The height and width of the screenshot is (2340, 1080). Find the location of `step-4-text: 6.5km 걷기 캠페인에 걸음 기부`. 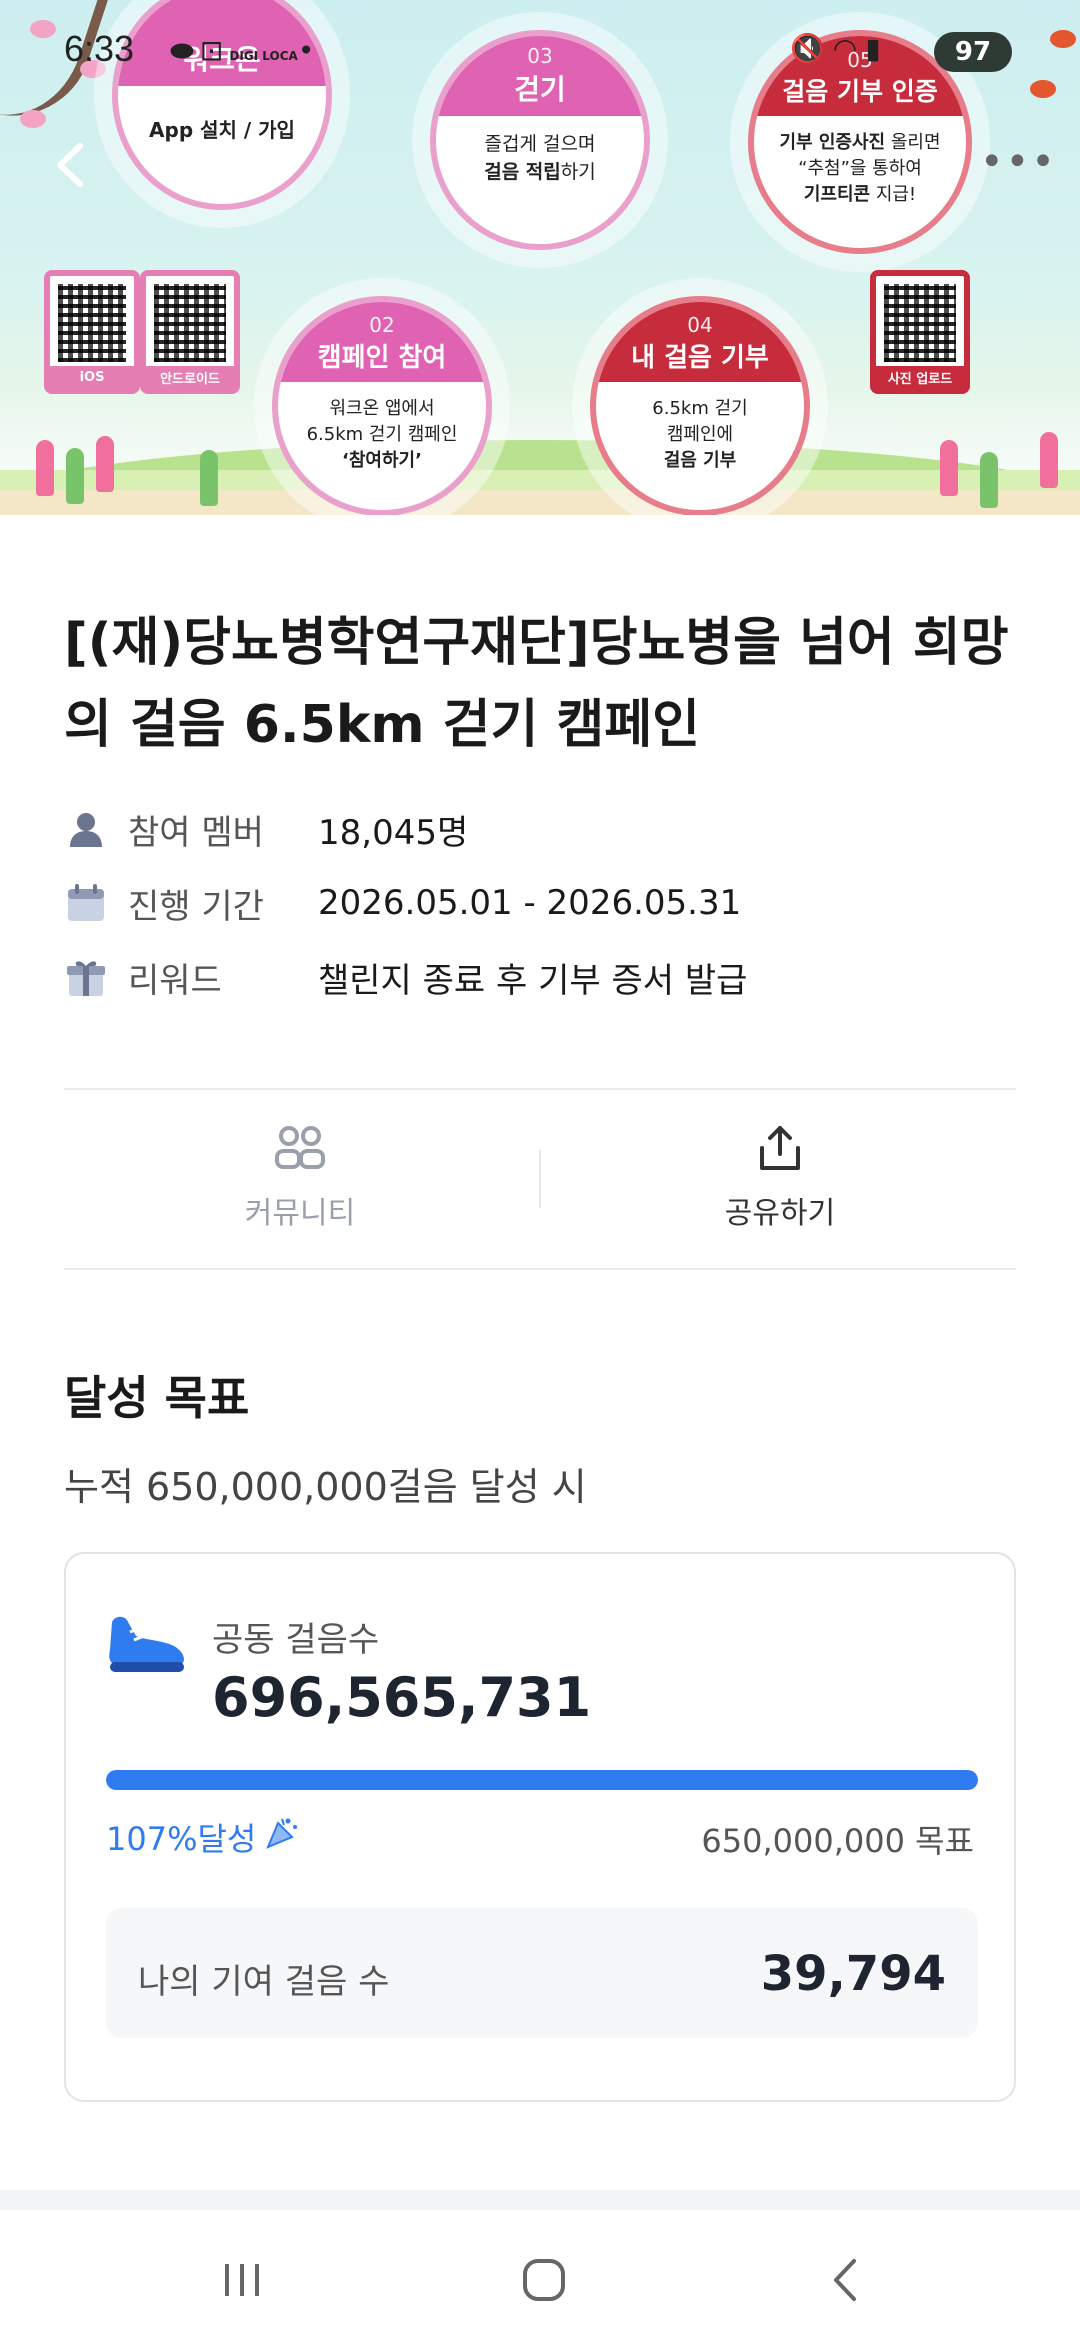

step-4-text: 6.5km 걷기 캠페인에 걸음 기부 is located at coordinates (700, 428).